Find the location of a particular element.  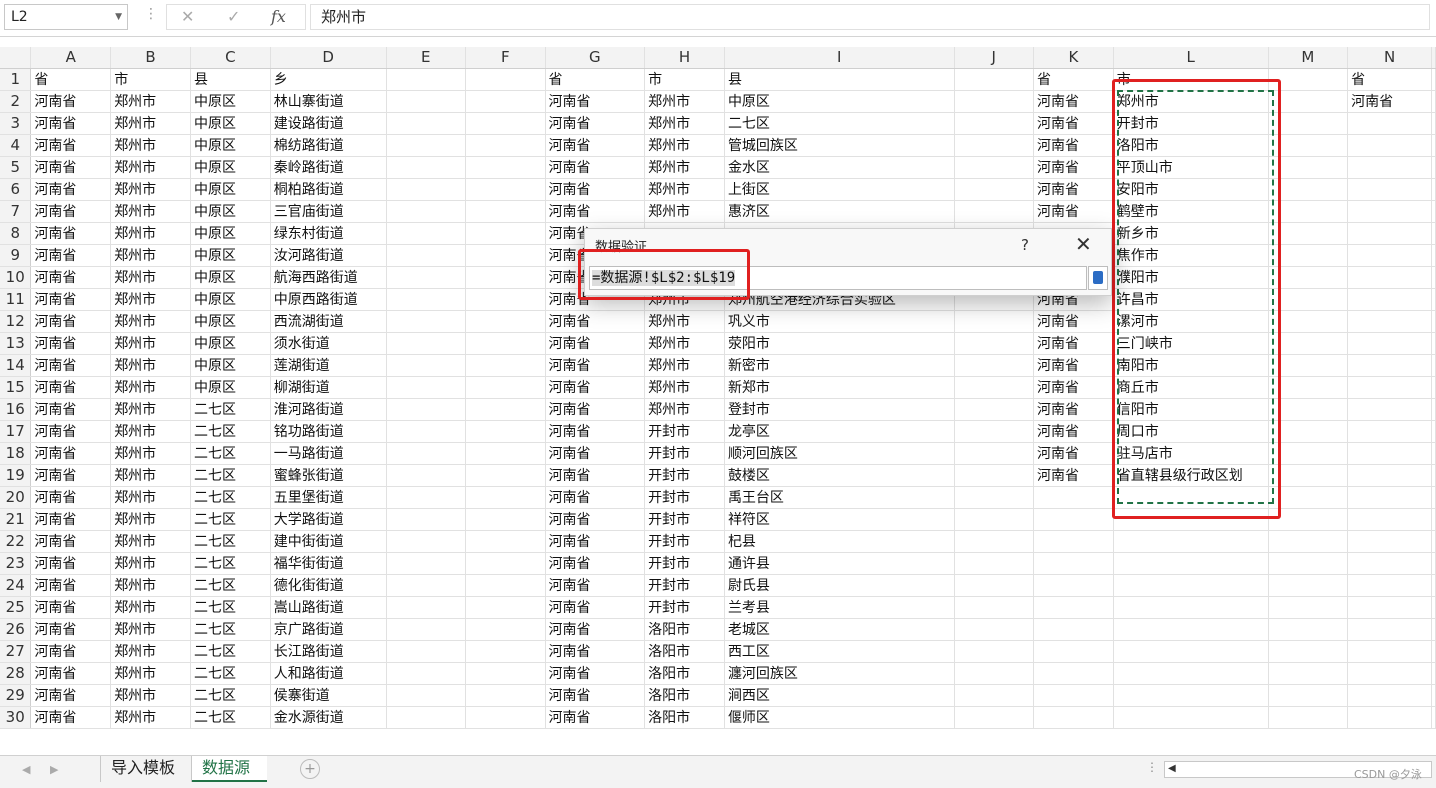

row-header: 3 is located at coordinates (16, 123).